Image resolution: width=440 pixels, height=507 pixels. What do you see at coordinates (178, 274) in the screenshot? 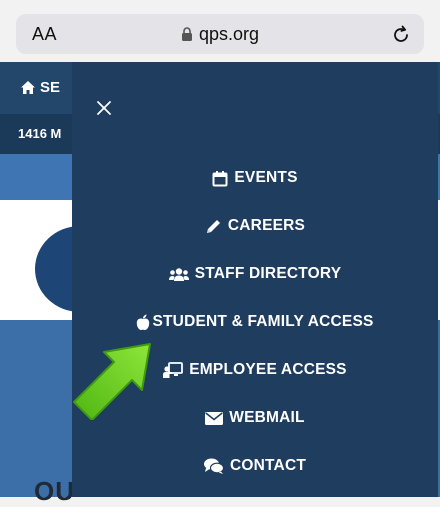
I see `users-icon` at bounding box center [178, 274].